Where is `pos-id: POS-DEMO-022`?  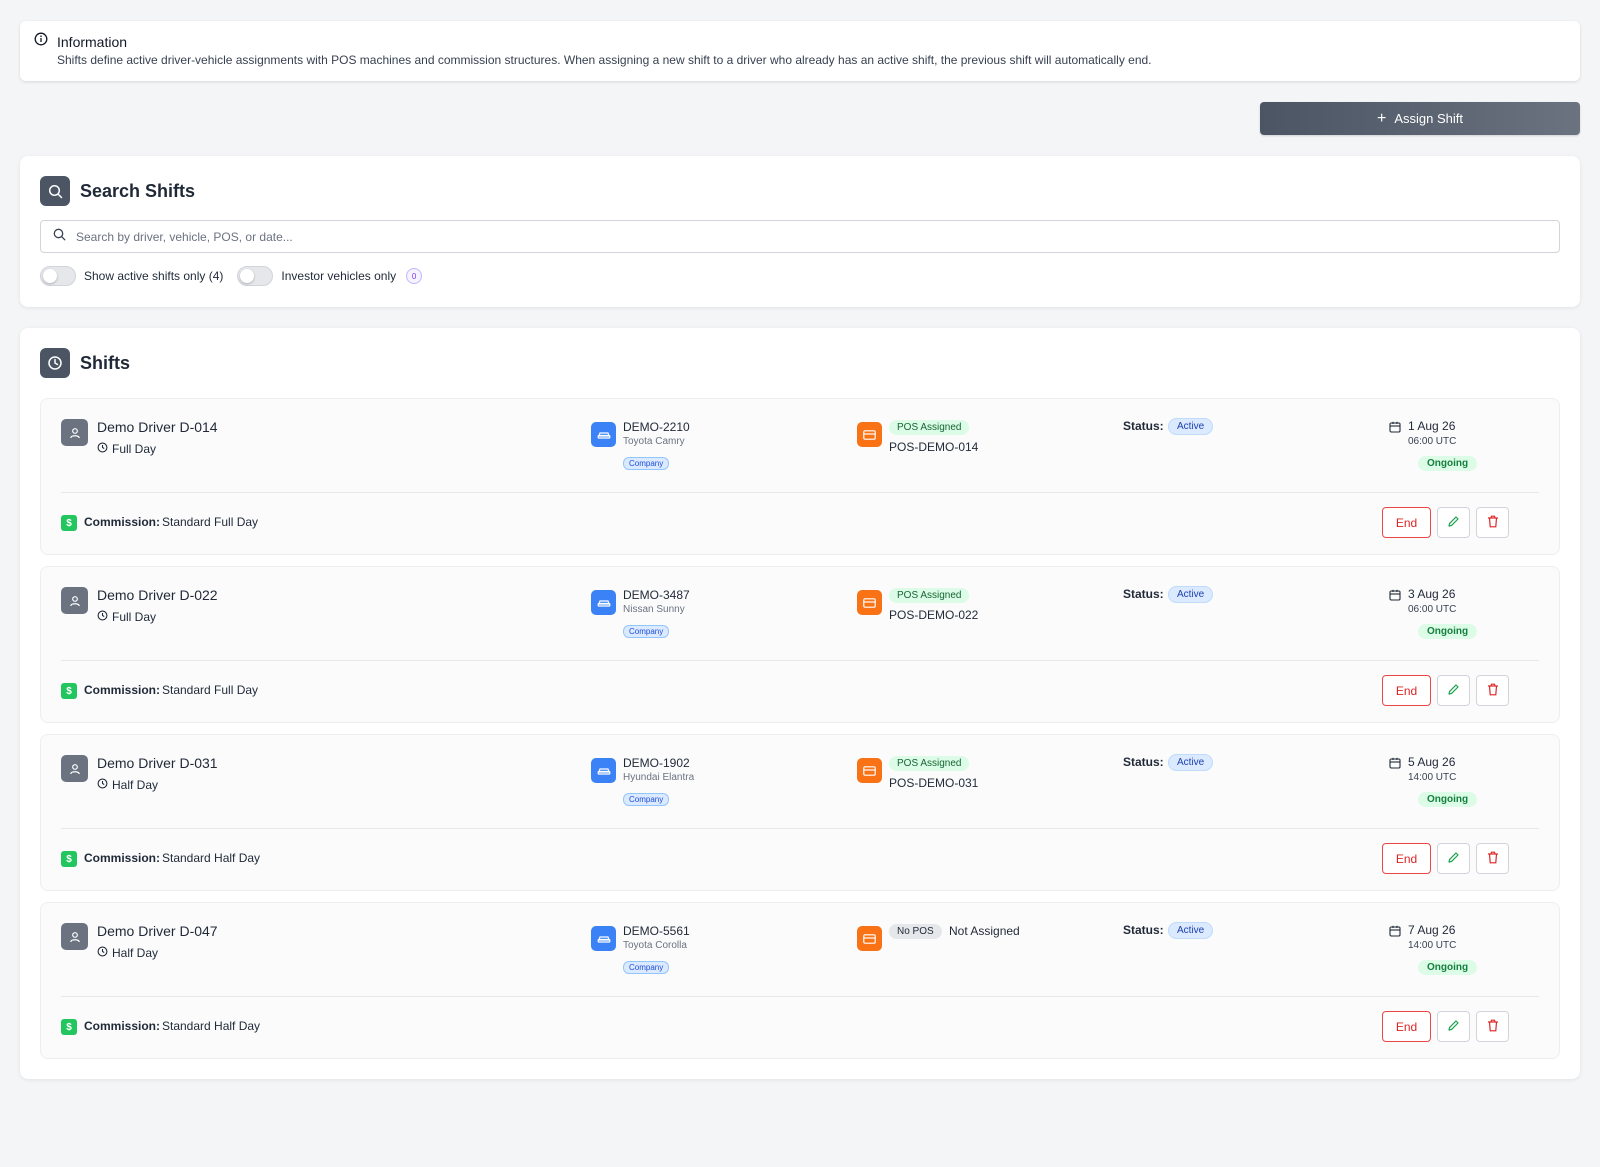
pos-id: POS-DEMO-022 is located at coordinates (934, 615).